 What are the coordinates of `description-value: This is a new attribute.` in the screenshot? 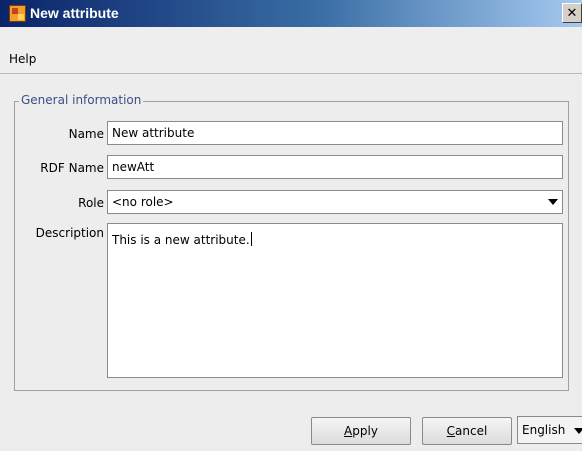 It's located at (181, 240).